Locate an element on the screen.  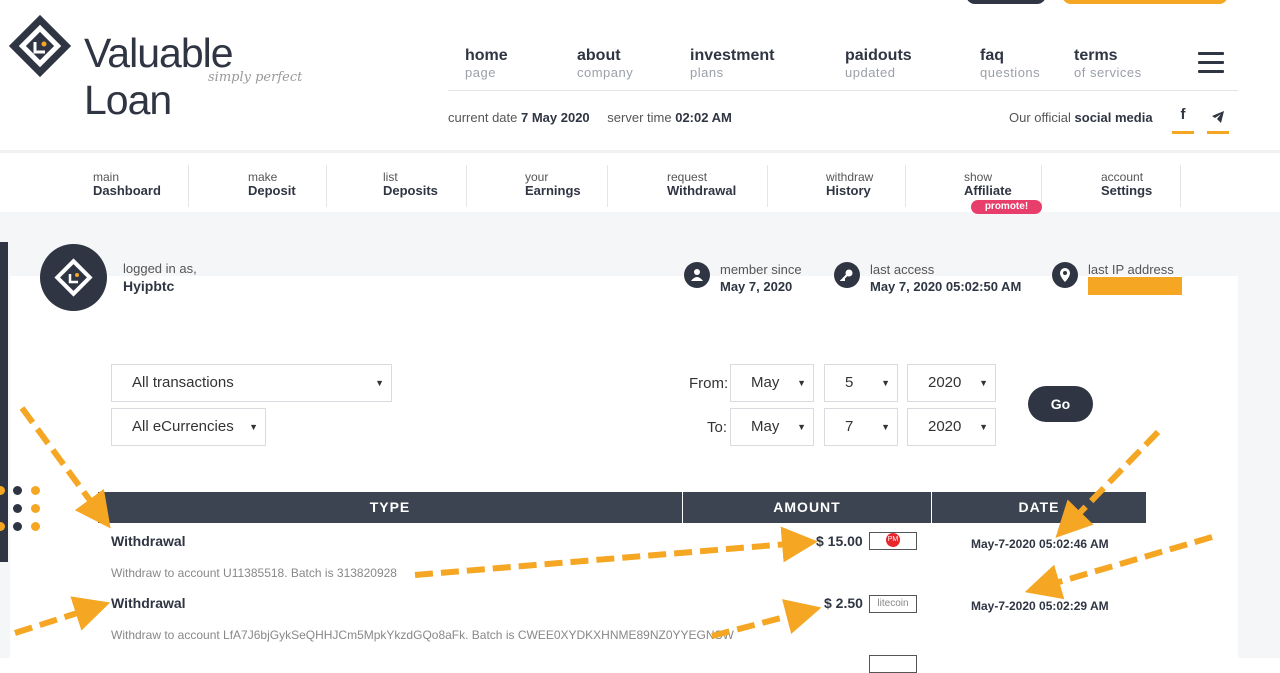
member-nav-deposit: make Deposit is located at coordinates (272, 184).